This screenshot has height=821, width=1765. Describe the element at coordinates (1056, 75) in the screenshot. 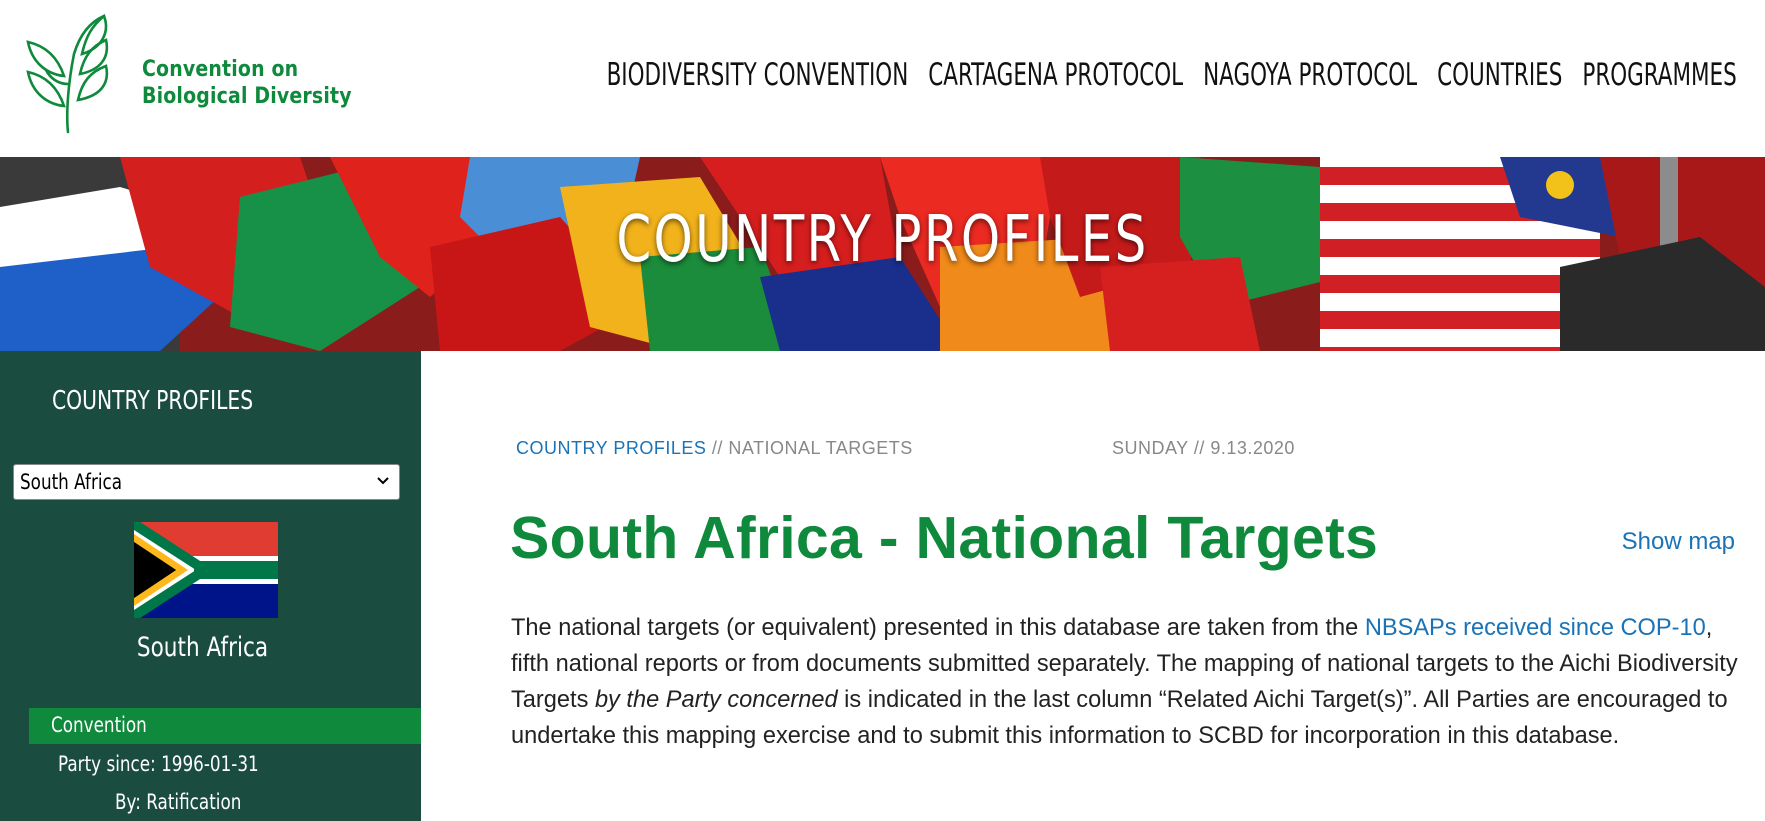

I see `nav-cartagena-protocol: CARTAGENA PROTOCOL` at that location.